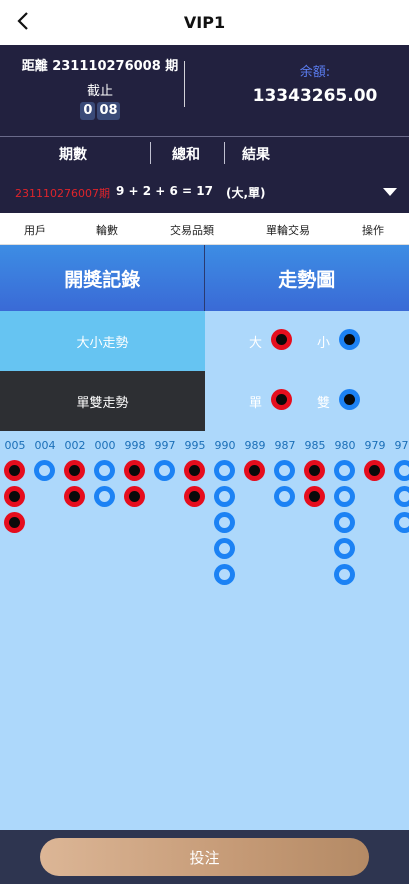 This screenshot has width=409, height=884. I want to click on balance-value: 13343265.00, so click(315, 96).